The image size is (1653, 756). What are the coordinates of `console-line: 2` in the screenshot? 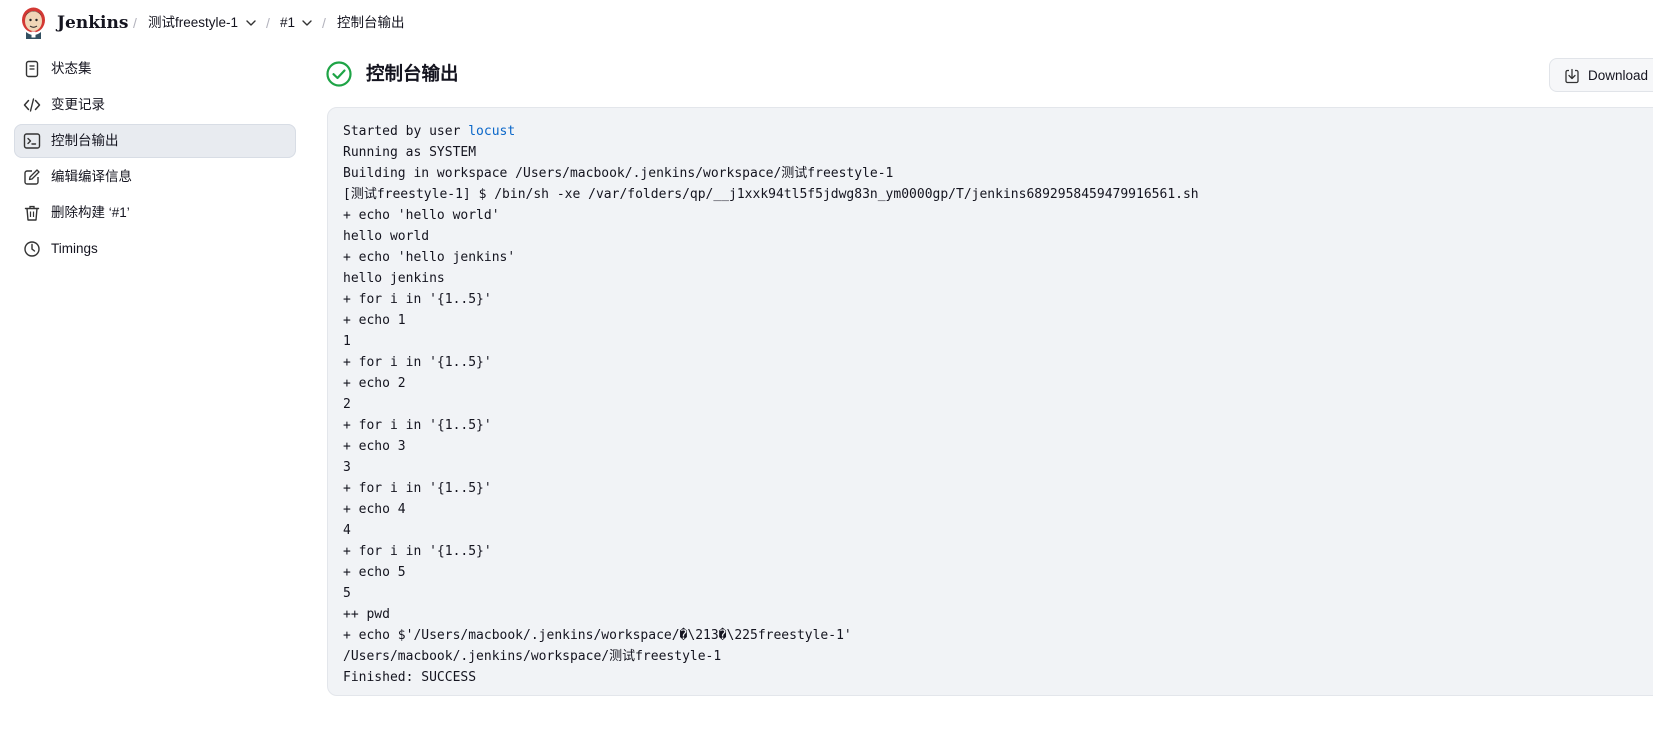 It's located at (347, 404).